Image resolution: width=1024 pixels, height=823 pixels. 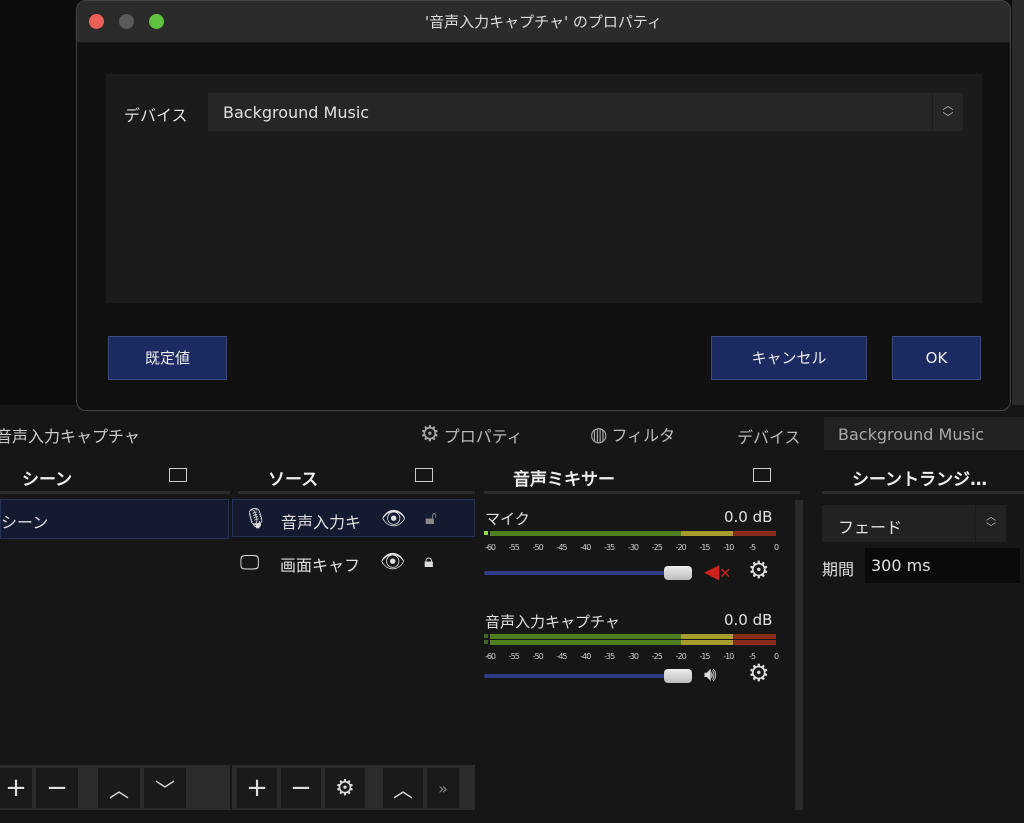 What do you see at coordinates (710, 674) in the screenshot?
I see `speaker-icon: 🔊︎` at bounding box center [710, 674].